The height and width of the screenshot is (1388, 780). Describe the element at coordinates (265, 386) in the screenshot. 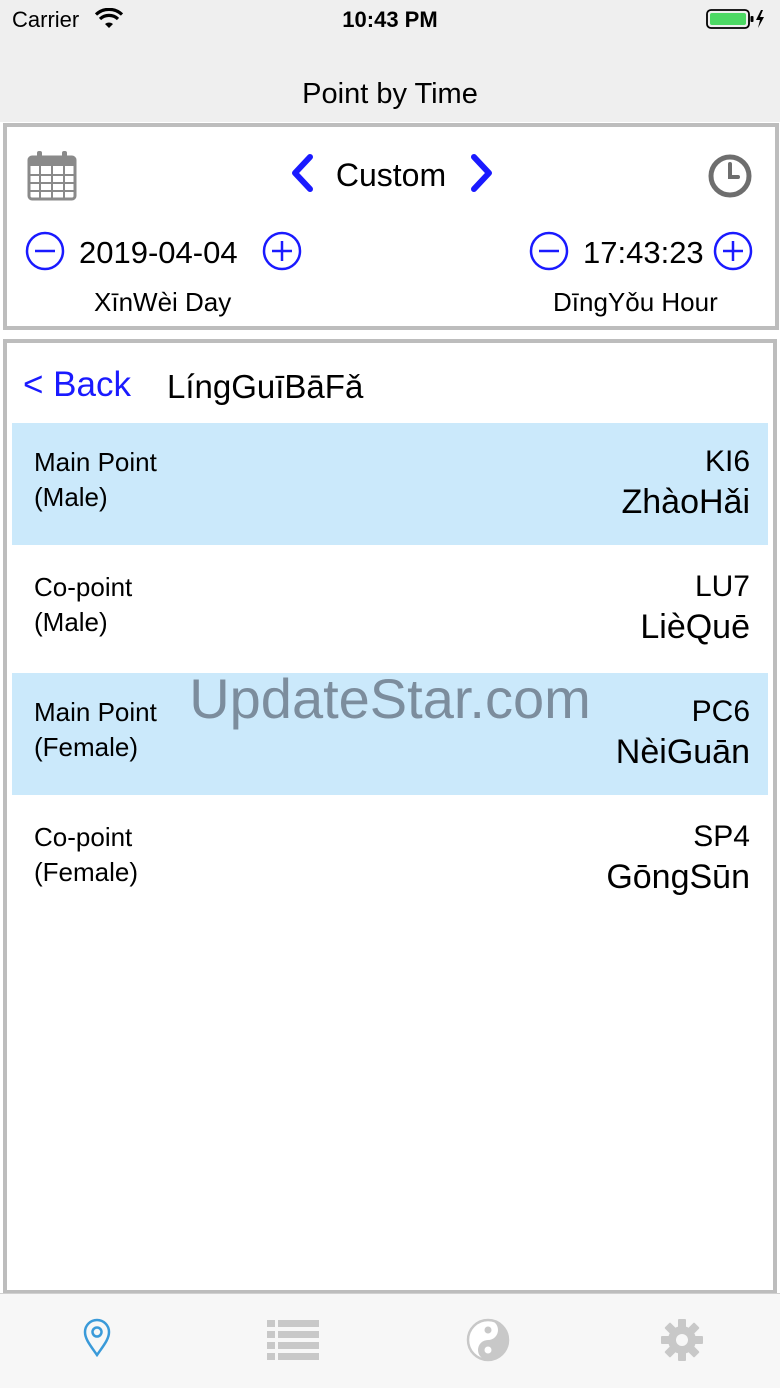

I see `list-title: LíngGuīBāFǎ` at that location.